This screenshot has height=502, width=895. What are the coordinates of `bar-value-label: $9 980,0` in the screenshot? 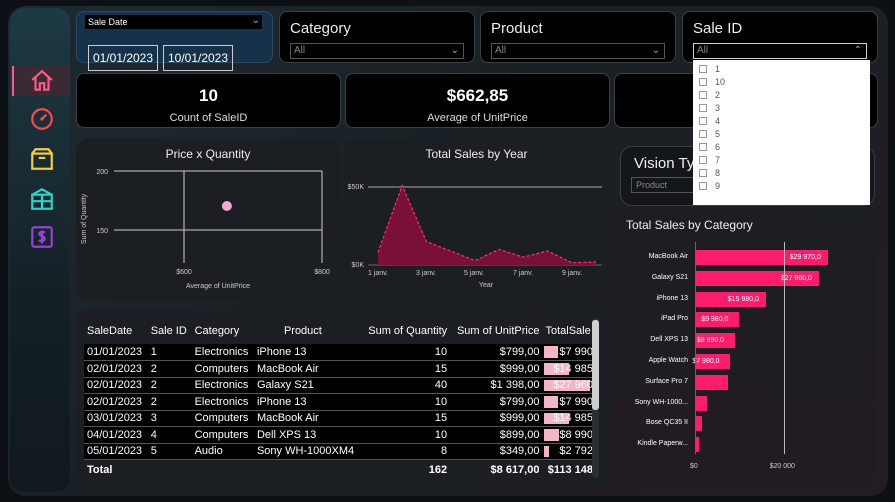 It's located at (715, 320).